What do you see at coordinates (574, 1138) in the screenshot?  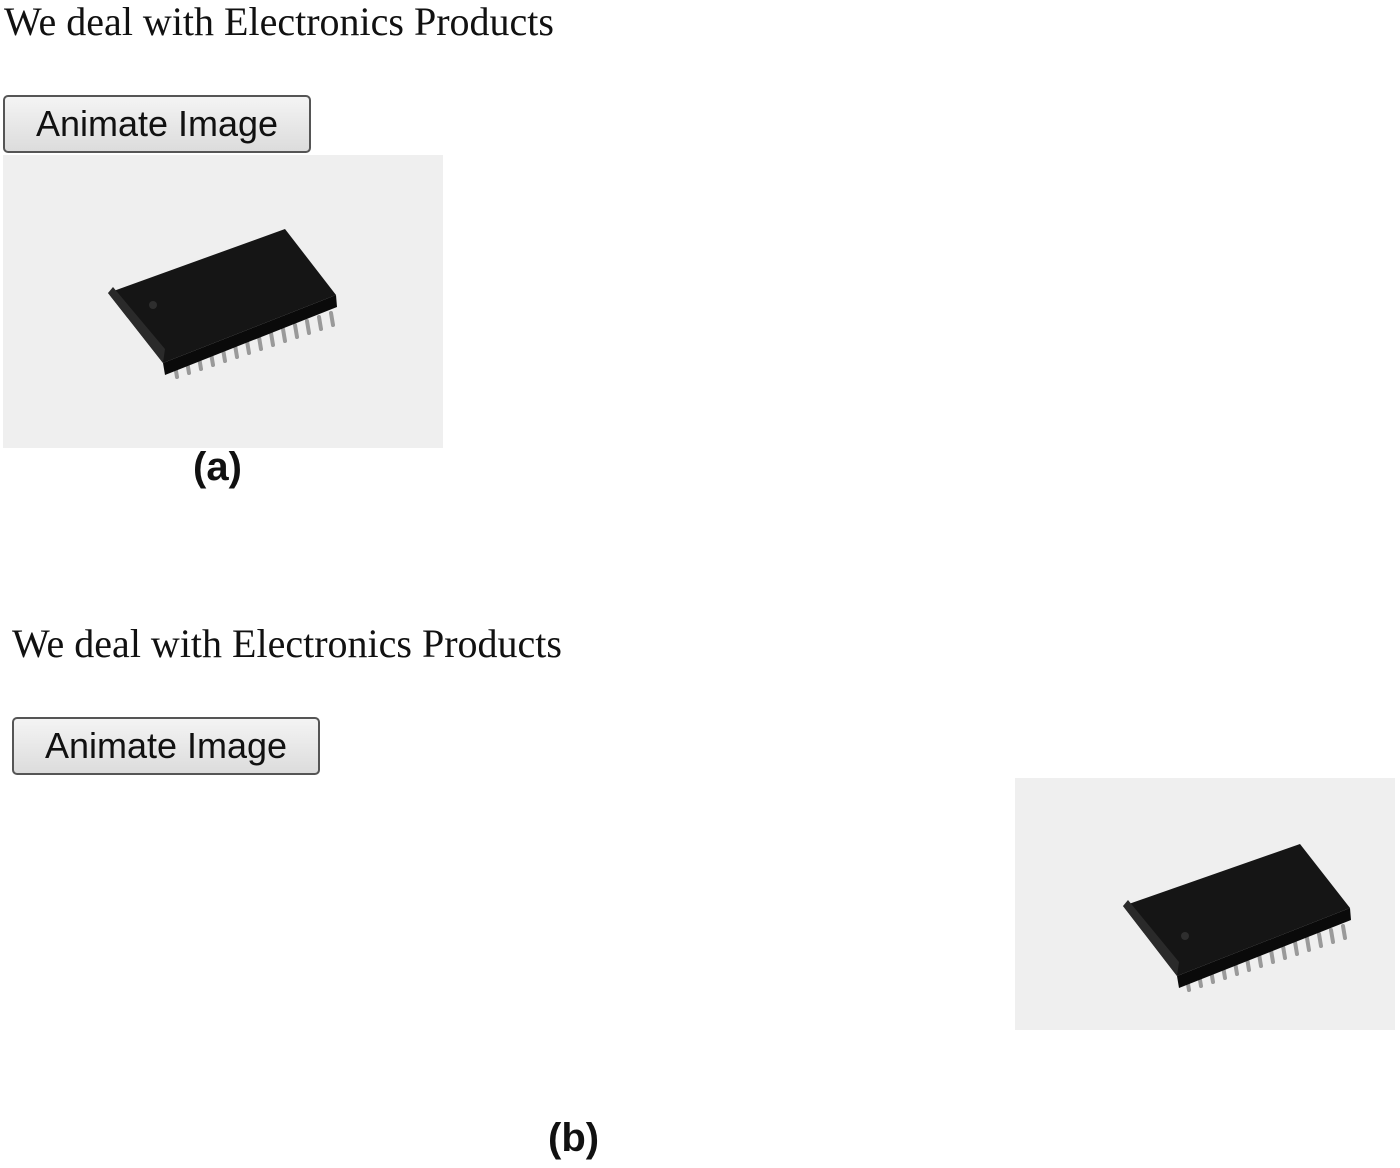 I see `figure-caption-b: (b)` at bounding box center [574, 1138].